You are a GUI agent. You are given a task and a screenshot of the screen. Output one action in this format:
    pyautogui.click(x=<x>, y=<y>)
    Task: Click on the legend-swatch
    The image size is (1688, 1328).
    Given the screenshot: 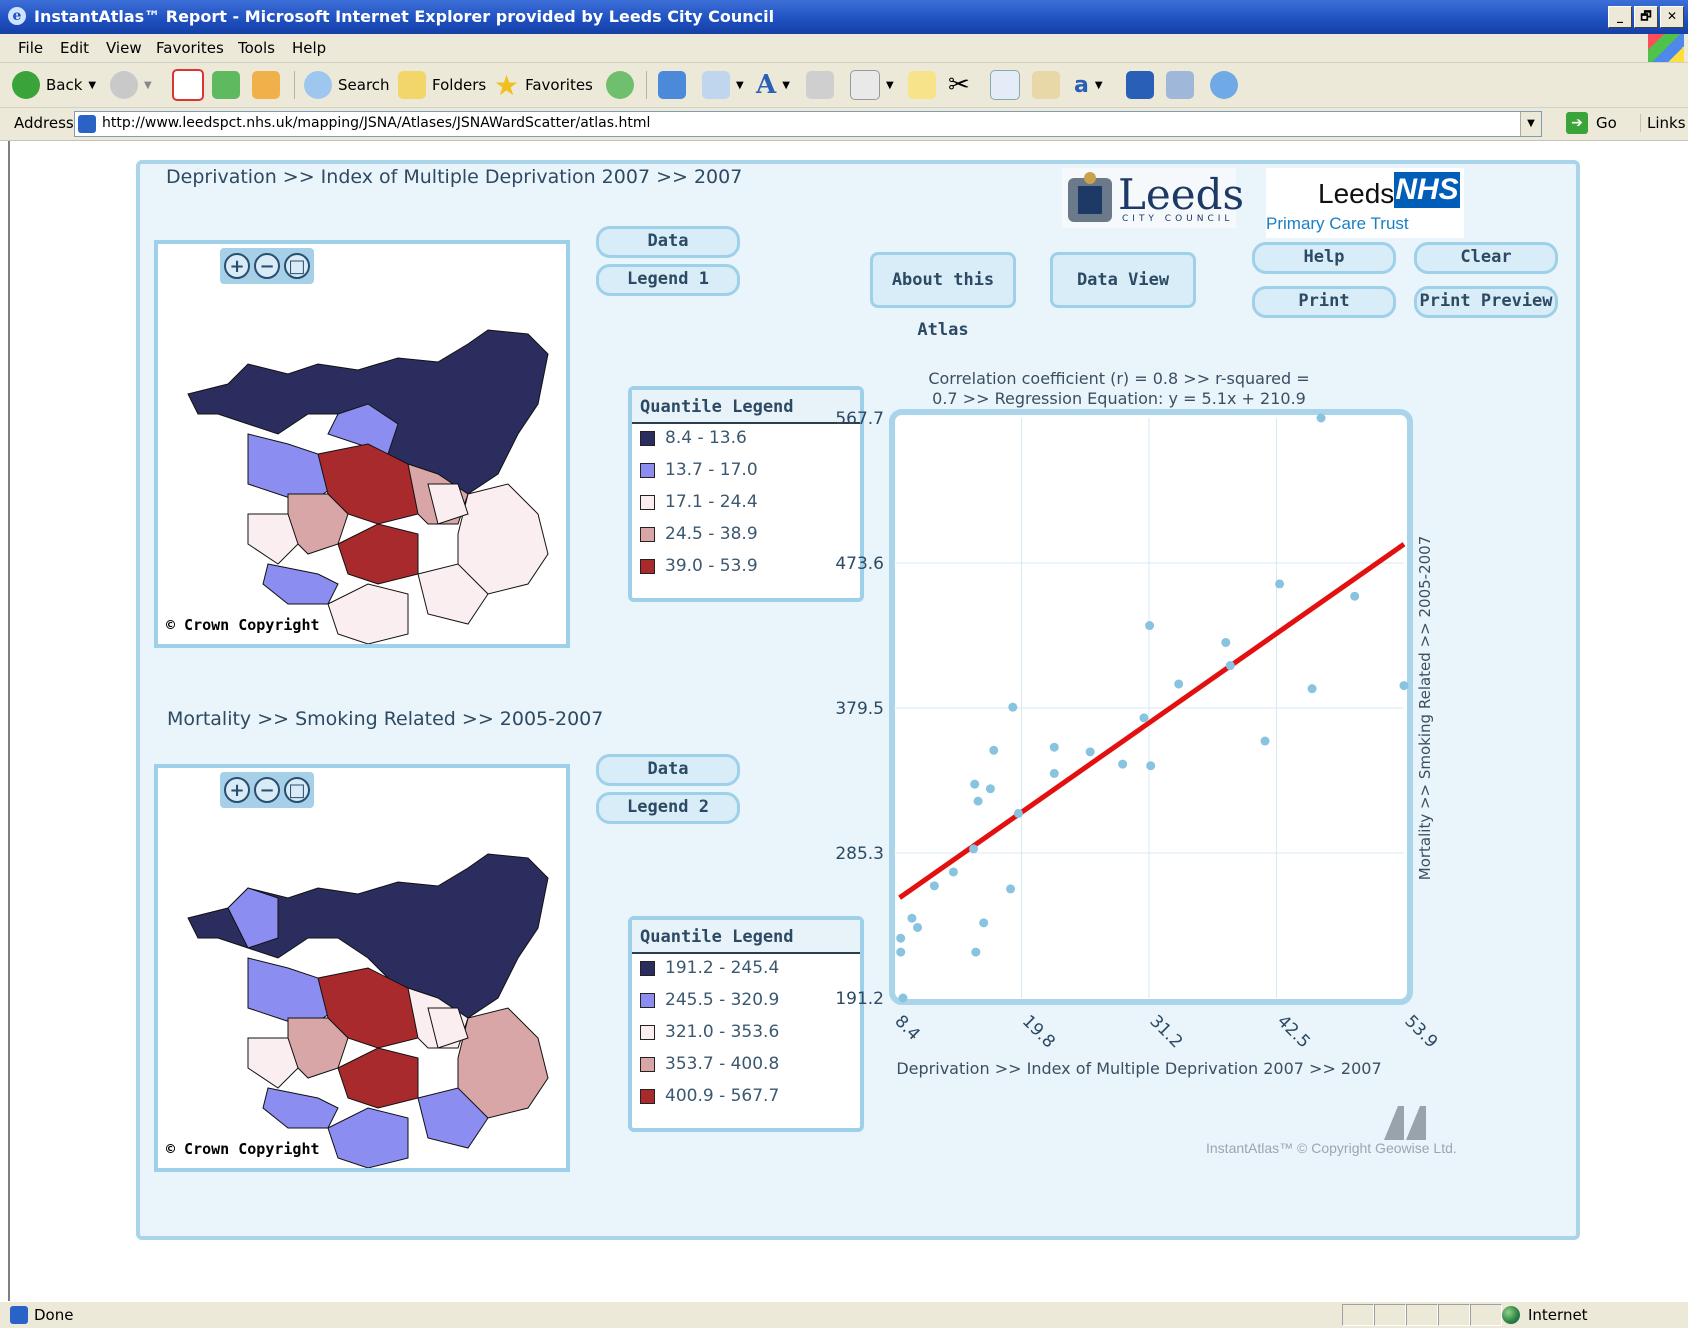 What is the action you would take?
    pyautogui.click(x=647, y=502)
    